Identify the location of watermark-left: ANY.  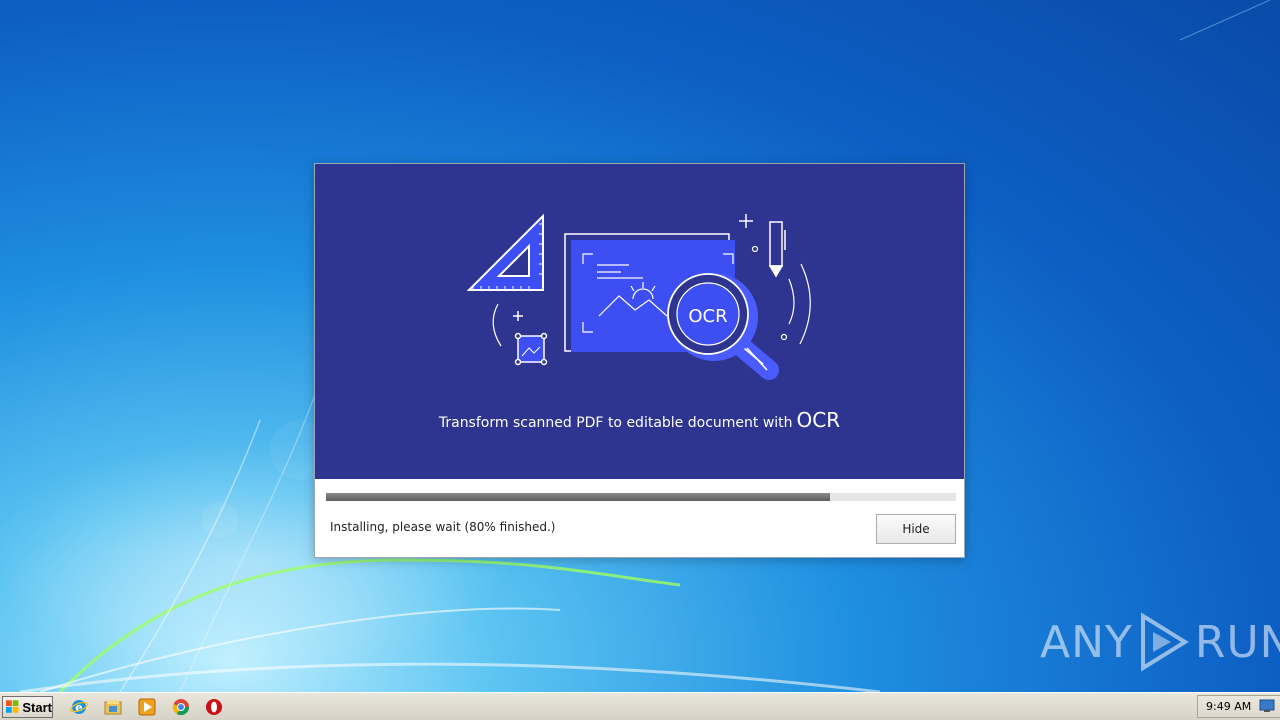
(1086, 642).